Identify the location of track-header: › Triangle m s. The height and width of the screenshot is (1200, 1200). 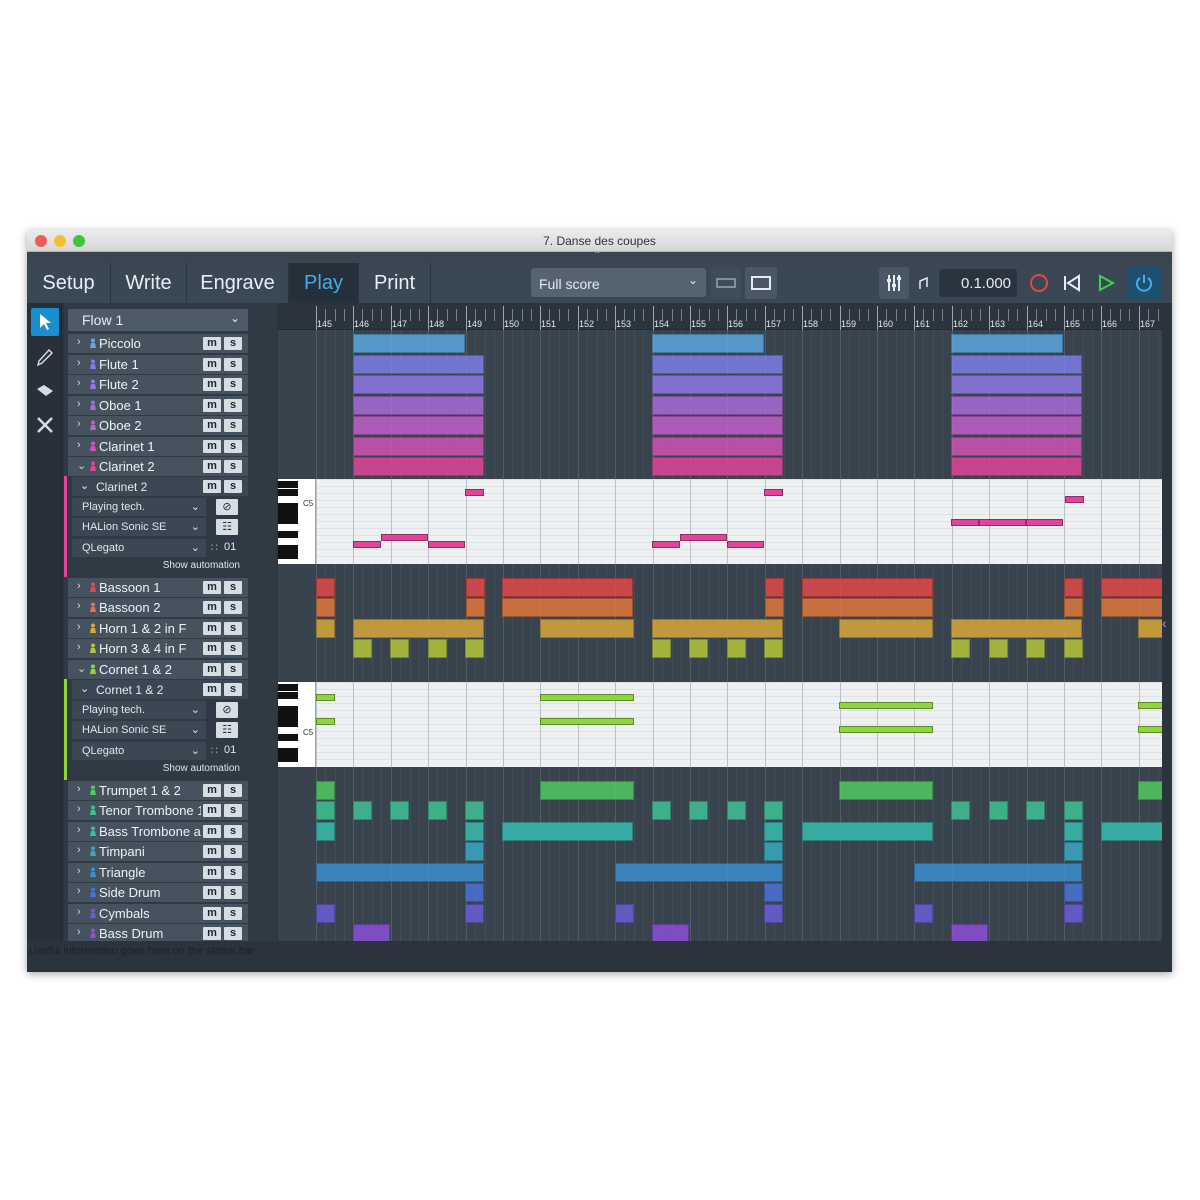
(158, 872).